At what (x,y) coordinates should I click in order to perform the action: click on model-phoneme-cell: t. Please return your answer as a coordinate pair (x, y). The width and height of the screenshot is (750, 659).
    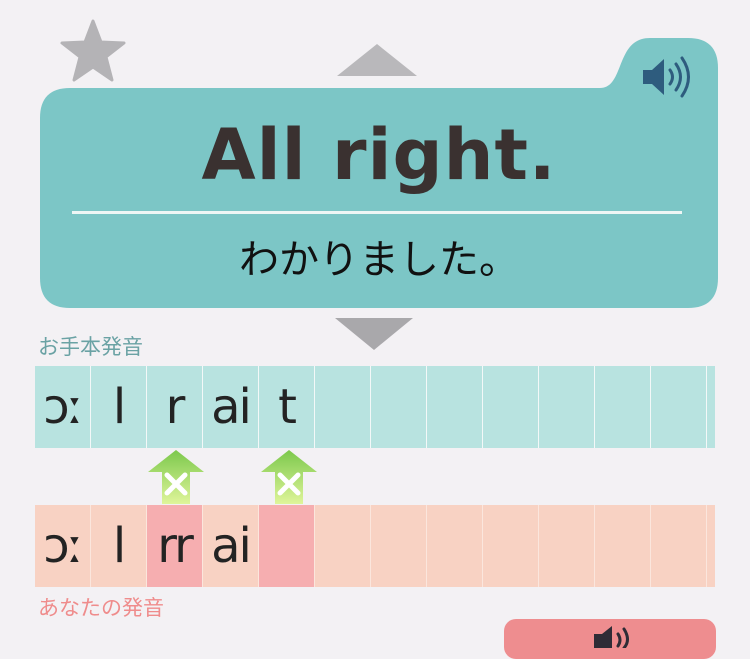
    Looking at the image, I should click on (287, 407).